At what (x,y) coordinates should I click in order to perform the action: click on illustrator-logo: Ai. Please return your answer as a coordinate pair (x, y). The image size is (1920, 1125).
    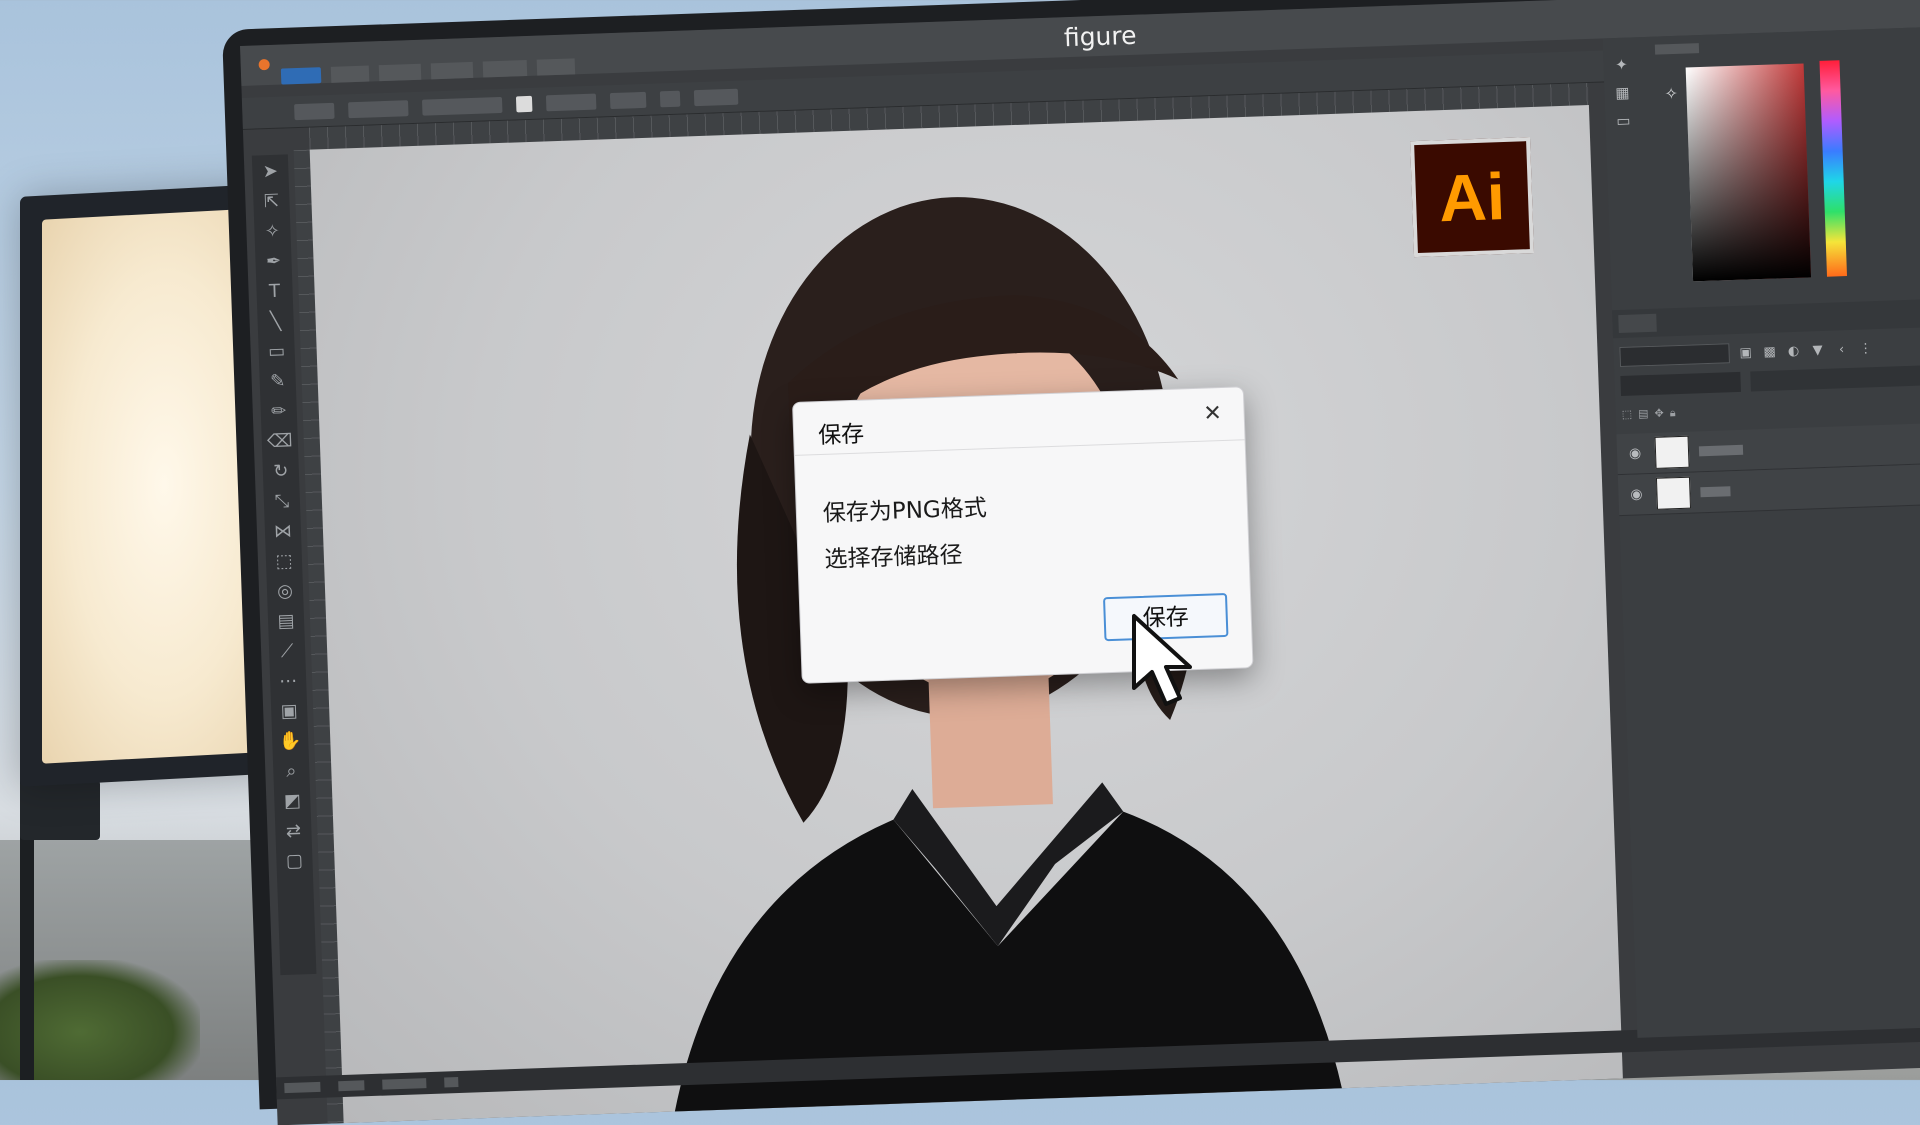
    Looking at the image, I should click on (1472, 197).